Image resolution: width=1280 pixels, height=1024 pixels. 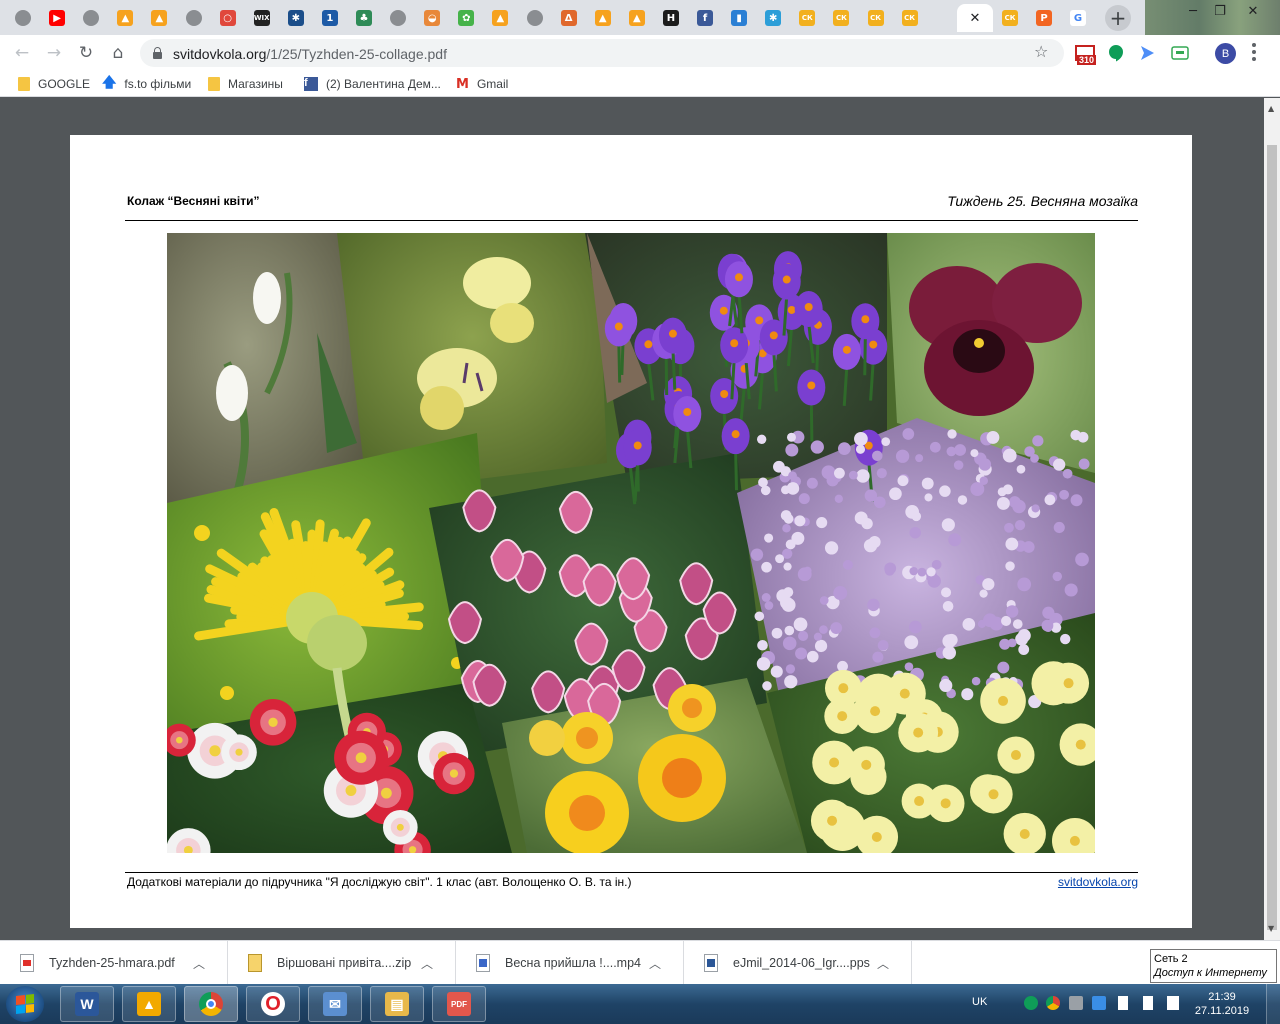 I want to click on start-button, so click(x=25, y=1004).